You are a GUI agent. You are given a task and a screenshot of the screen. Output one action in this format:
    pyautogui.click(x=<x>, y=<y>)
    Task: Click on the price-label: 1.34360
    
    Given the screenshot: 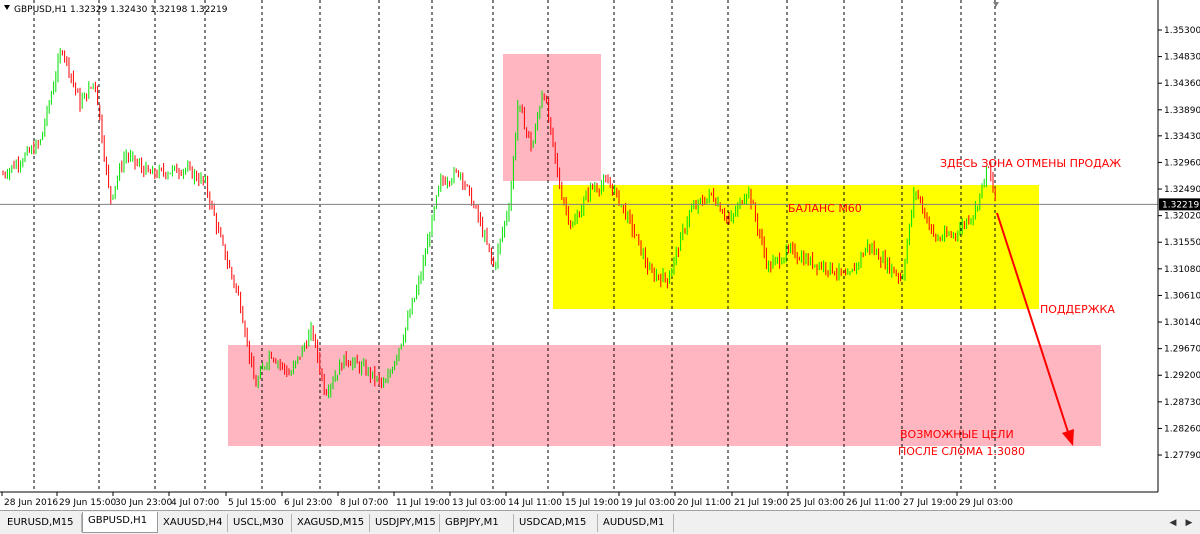 What is the action you would take?
    pyautogui.click(x=1182, y=84)
    